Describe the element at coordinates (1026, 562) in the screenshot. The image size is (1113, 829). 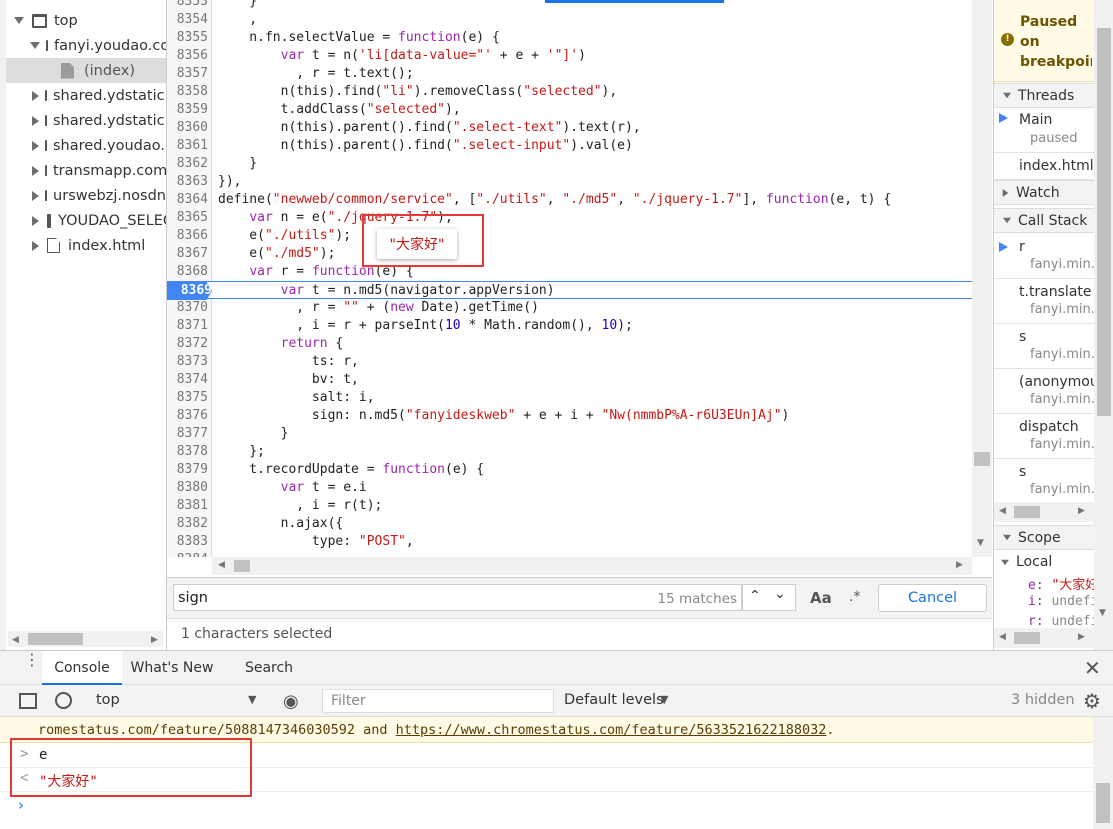
I see `scope-local: Local` at that location.